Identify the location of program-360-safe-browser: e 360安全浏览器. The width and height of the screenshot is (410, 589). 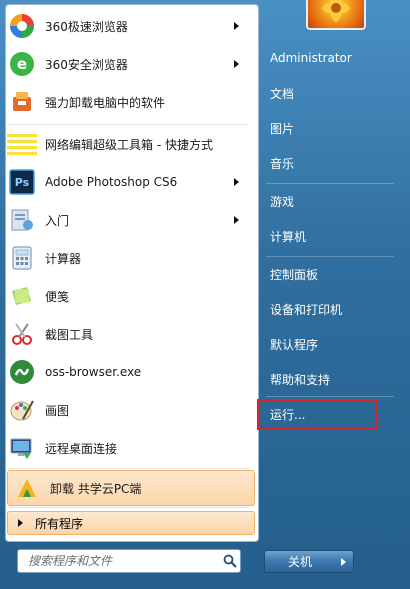
(126, 64).